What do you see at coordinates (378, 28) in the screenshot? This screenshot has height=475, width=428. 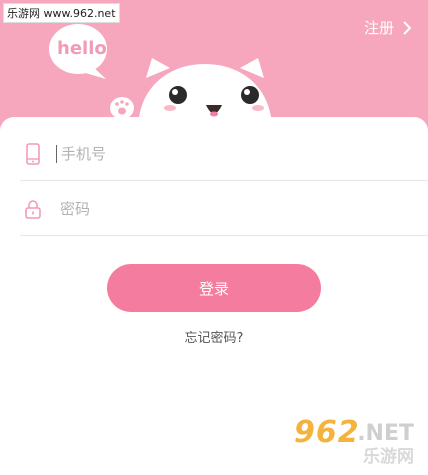 I see `register-label: 注册` at bounding box center [378, 28].